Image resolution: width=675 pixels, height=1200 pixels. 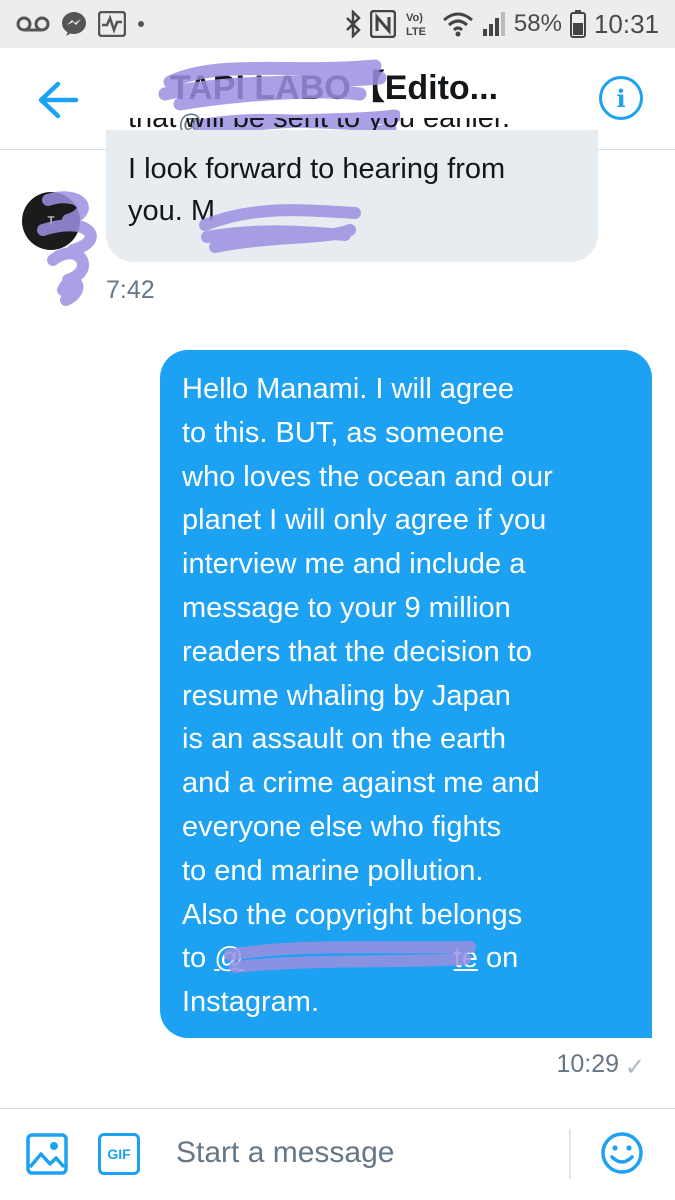 What do you see at coordinates (634, 1067) in the screenshot?
I see `check-icon: ✓` at bounding box center [634, 1067].